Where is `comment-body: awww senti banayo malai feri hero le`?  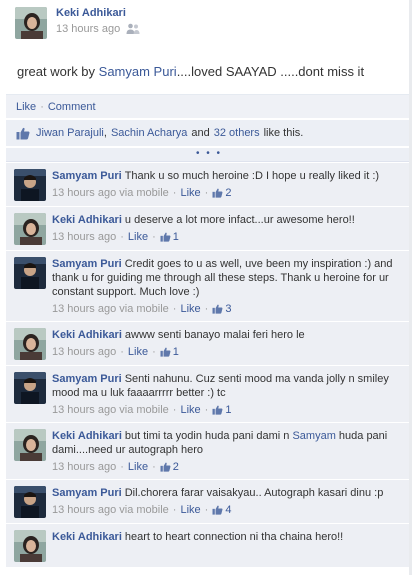
comment-body: awww senti banayo malai feri hero le is located at coordinates (214, 335).